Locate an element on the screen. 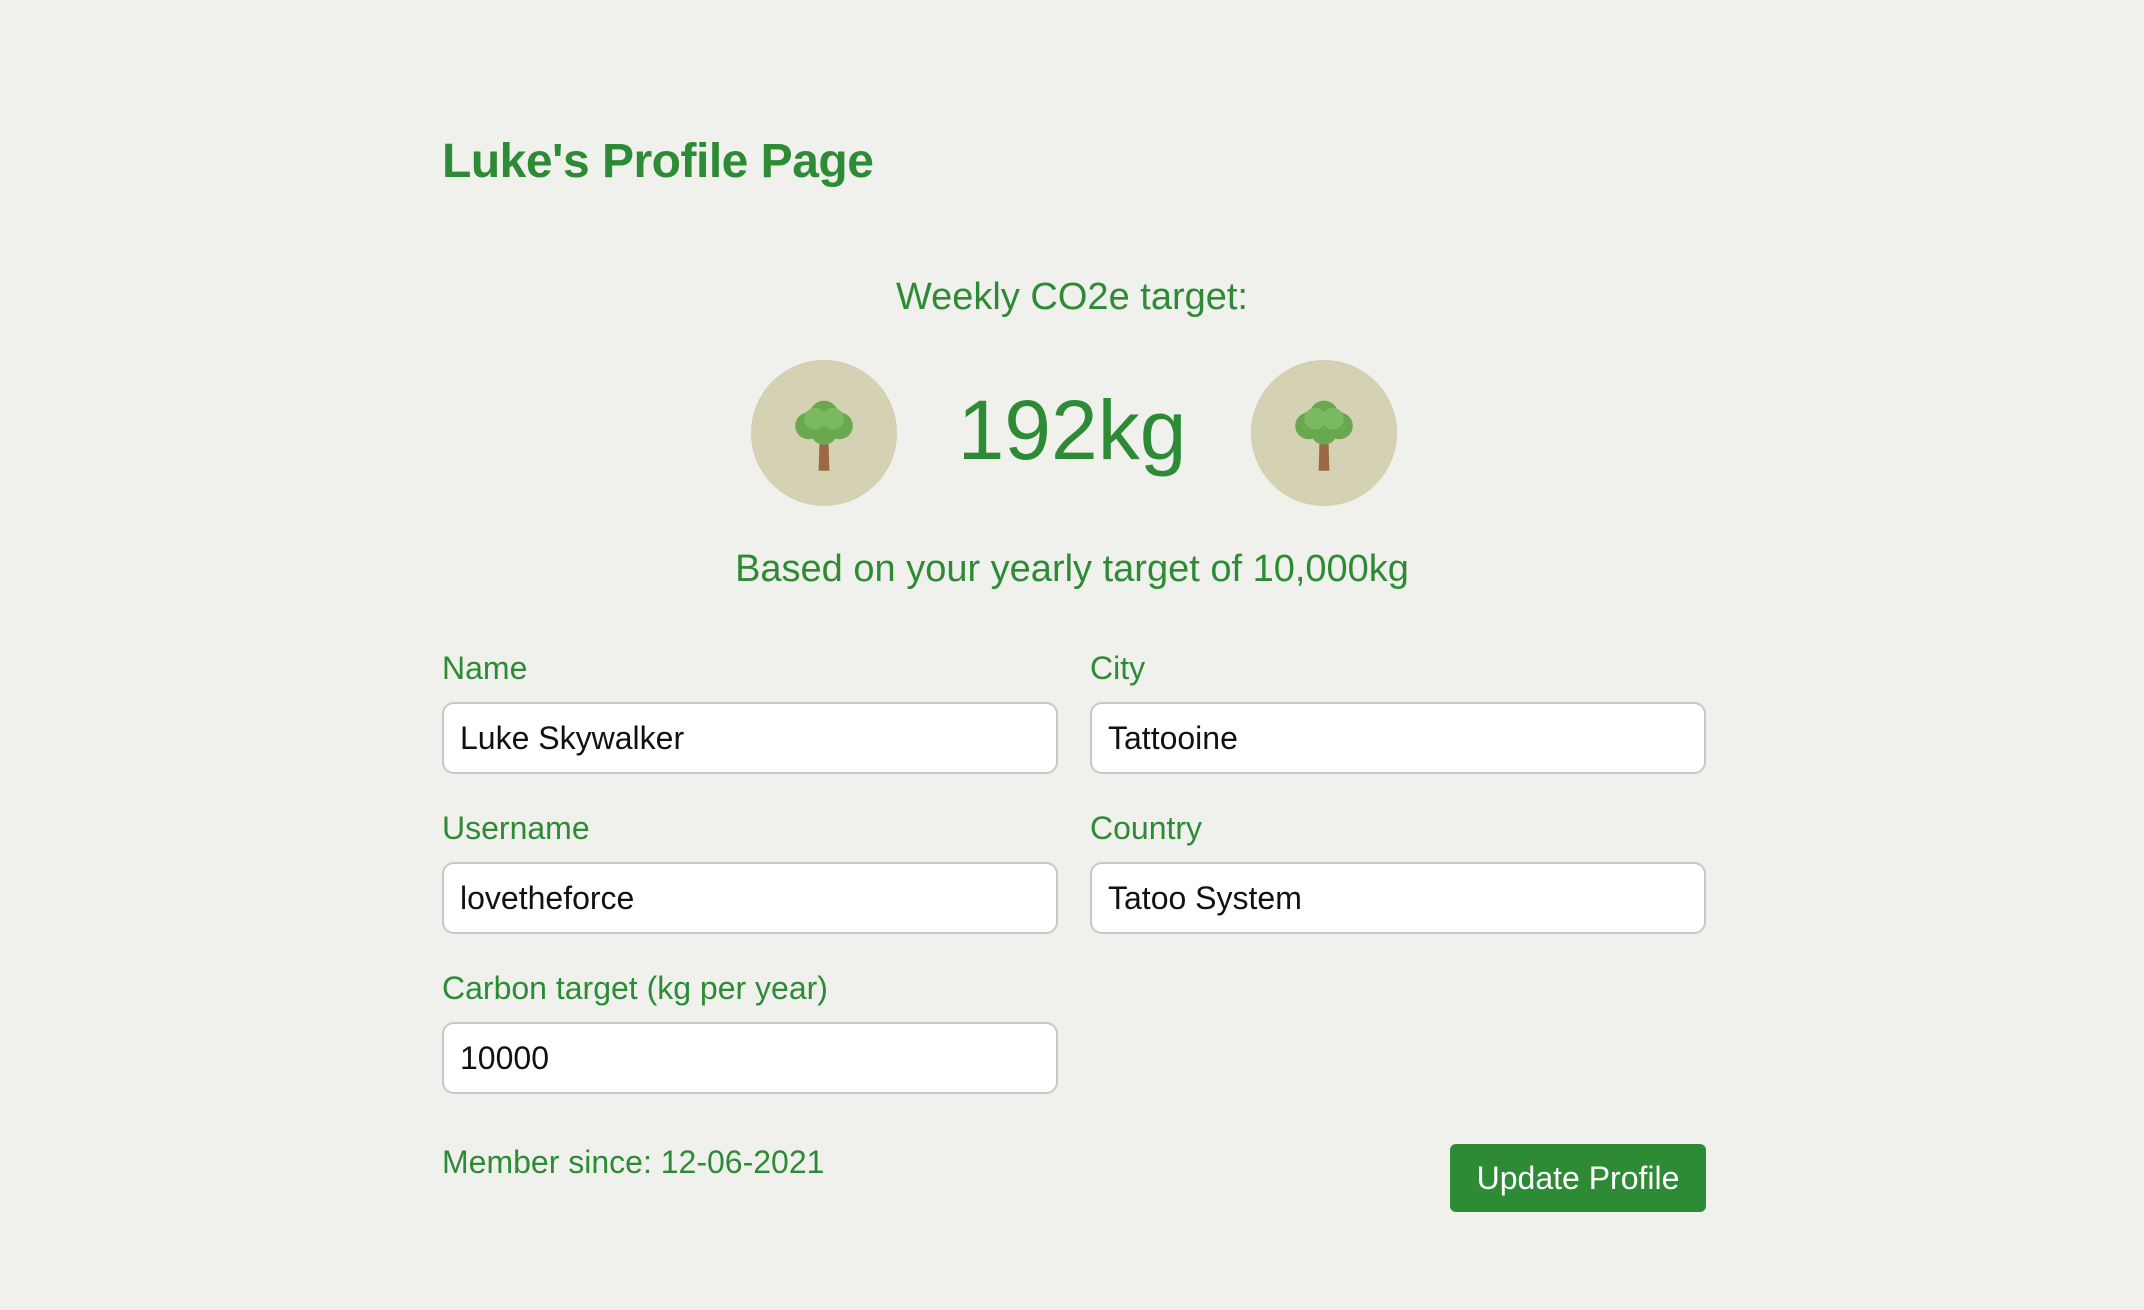  city-label: City is located at coordinates (1118, 668).